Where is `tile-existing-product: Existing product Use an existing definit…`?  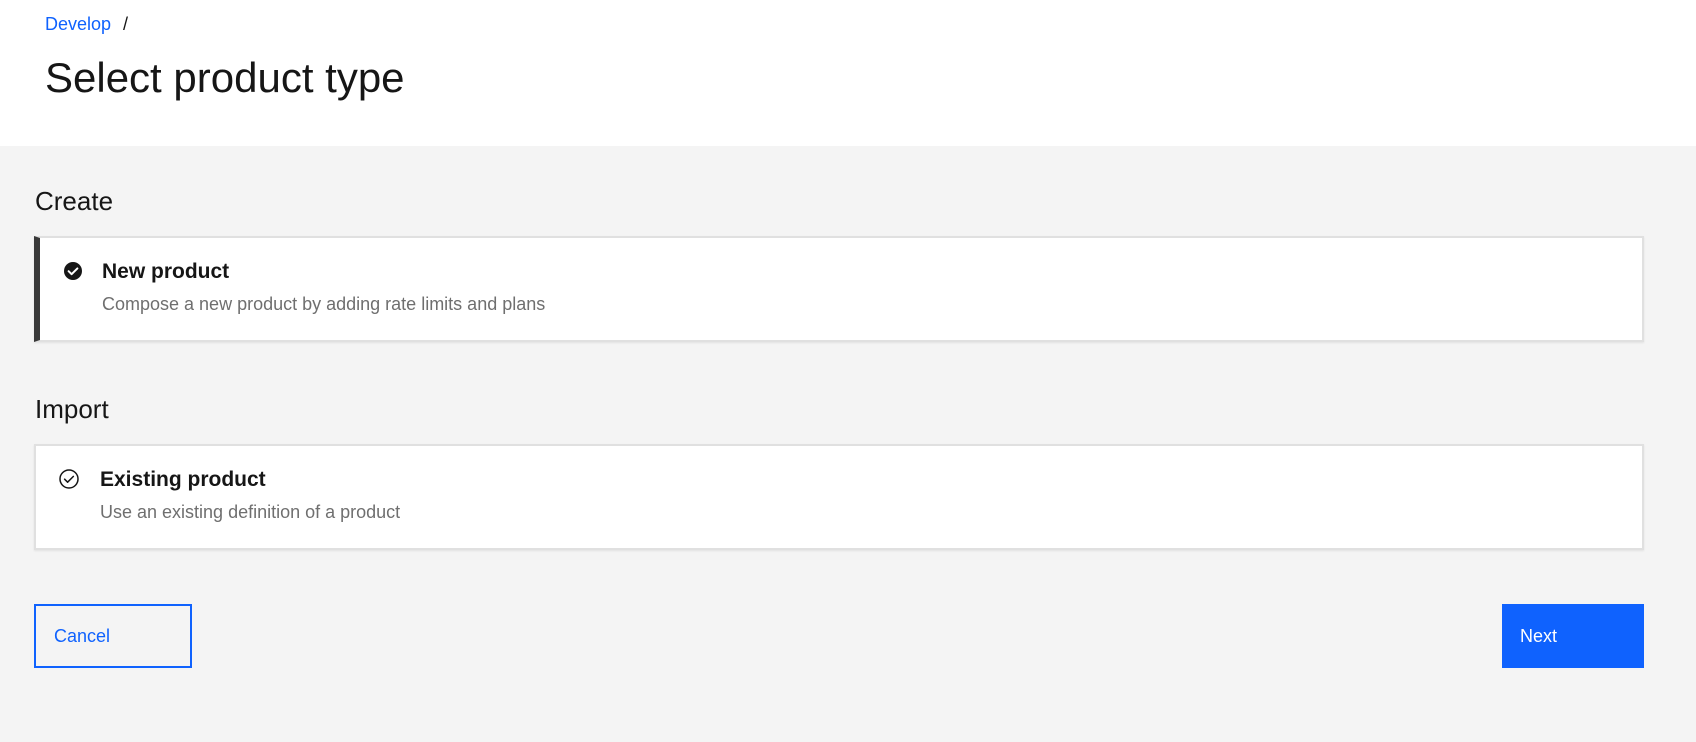
tile-existing-product: Existing product Use an existing definit… is located at coordinates (839, 497).